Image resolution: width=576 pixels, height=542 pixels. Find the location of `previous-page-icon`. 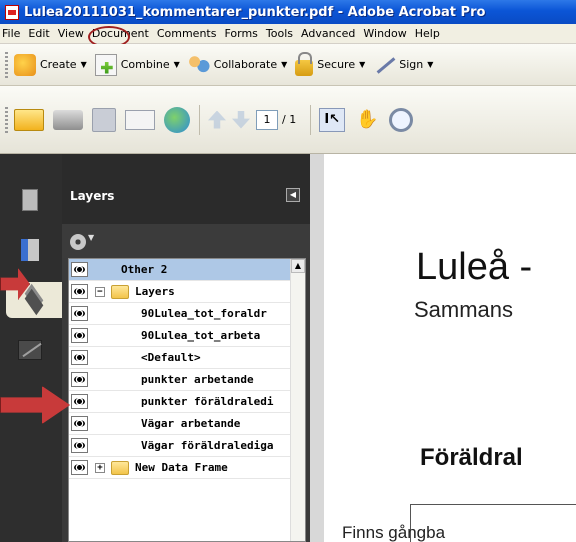

previous-page-icon is located at coordinates (217, 119).